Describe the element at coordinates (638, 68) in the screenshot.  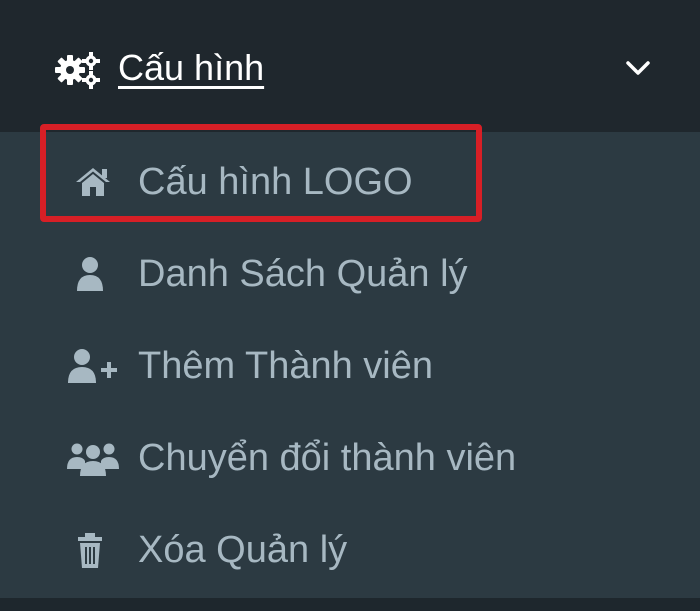
I see `chevron-down-icon` at that location.